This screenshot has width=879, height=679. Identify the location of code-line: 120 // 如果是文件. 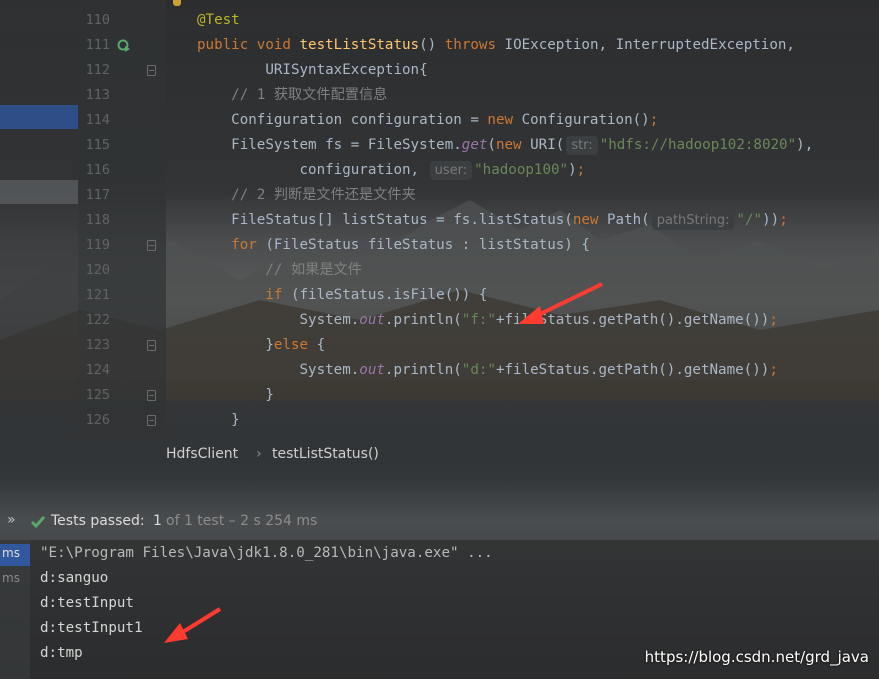
(439, 270).